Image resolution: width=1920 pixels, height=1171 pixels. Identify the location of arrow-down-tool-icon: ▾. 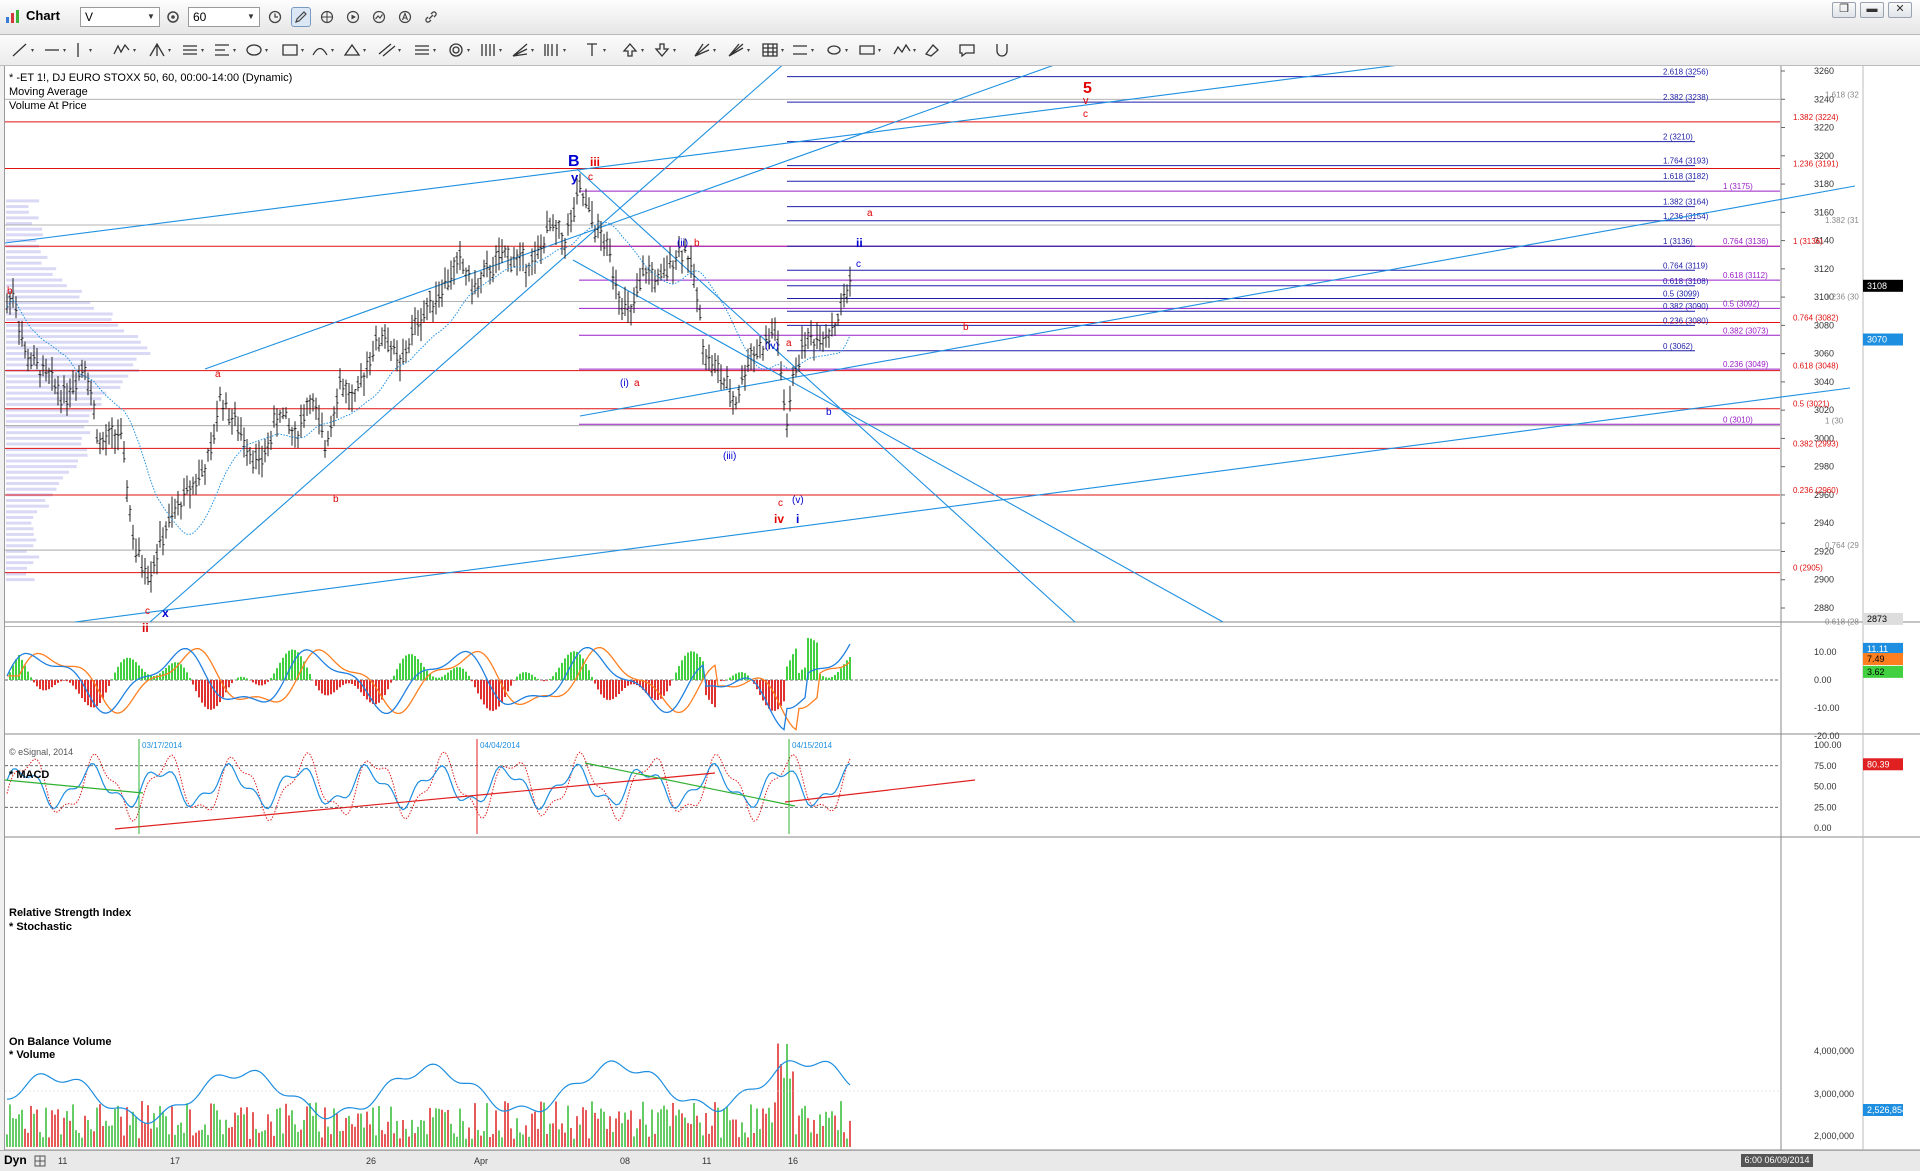
(663, 50).